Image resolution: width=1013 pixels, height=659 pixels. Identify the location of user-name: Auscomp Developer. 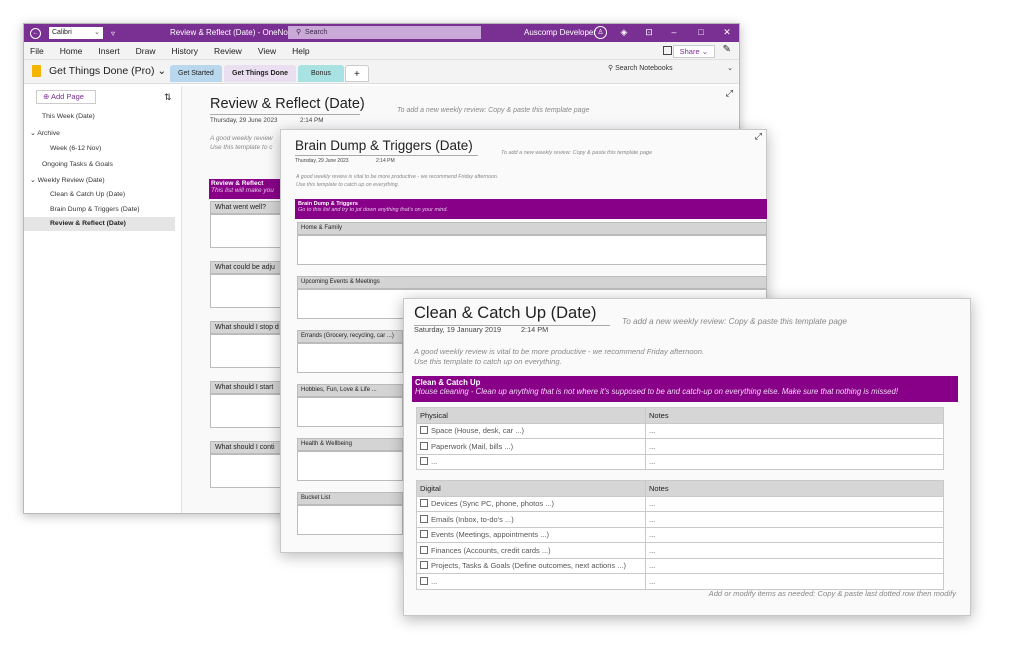
(560, 32).